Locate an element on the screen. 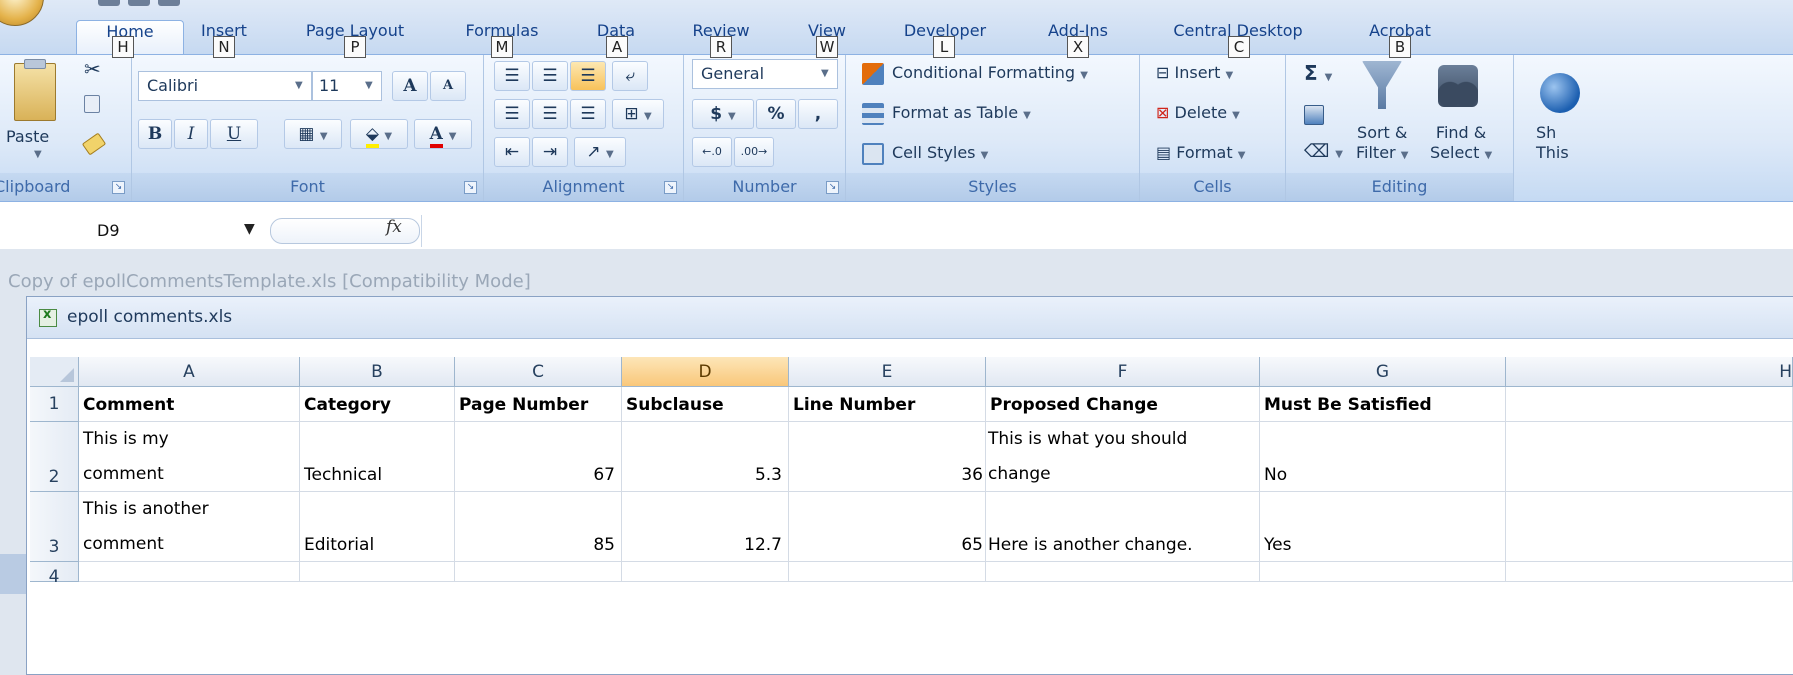  font-launcher-icon: ↘ is located at coordinates (470, 187).